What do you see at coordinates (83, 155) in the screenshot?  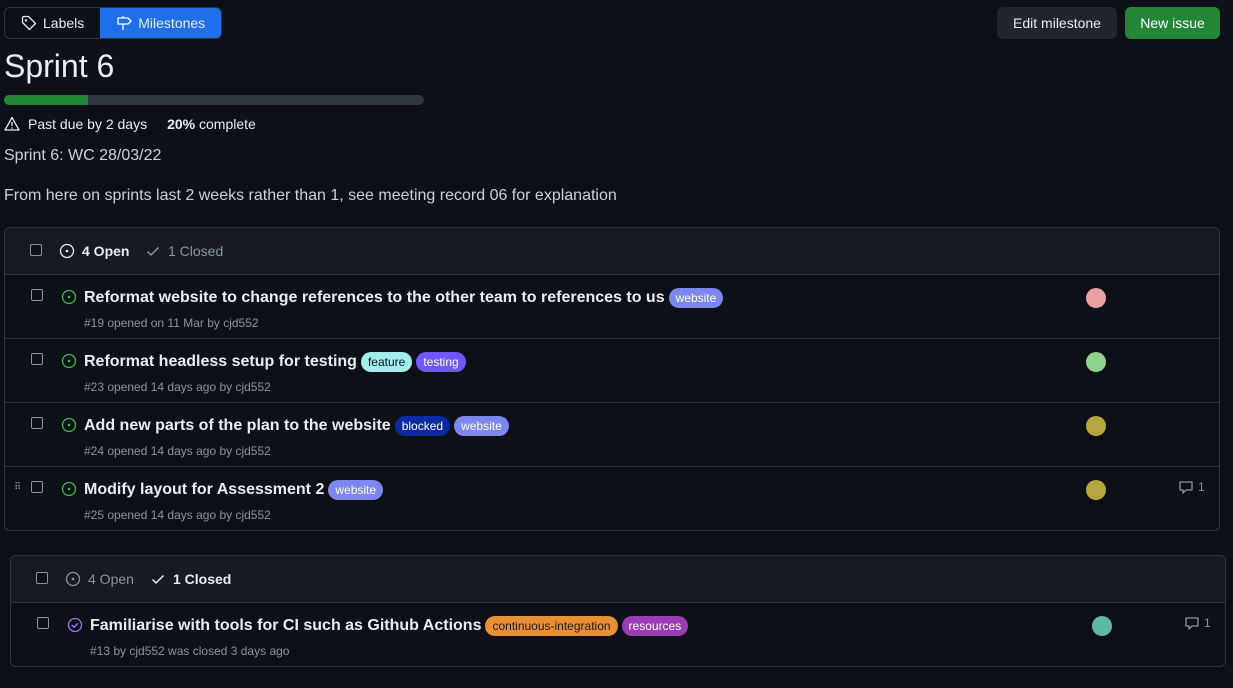 I see `milestone-description-line1: Sprint 6: WC 28/03/22` at bounding box center [83, 155].